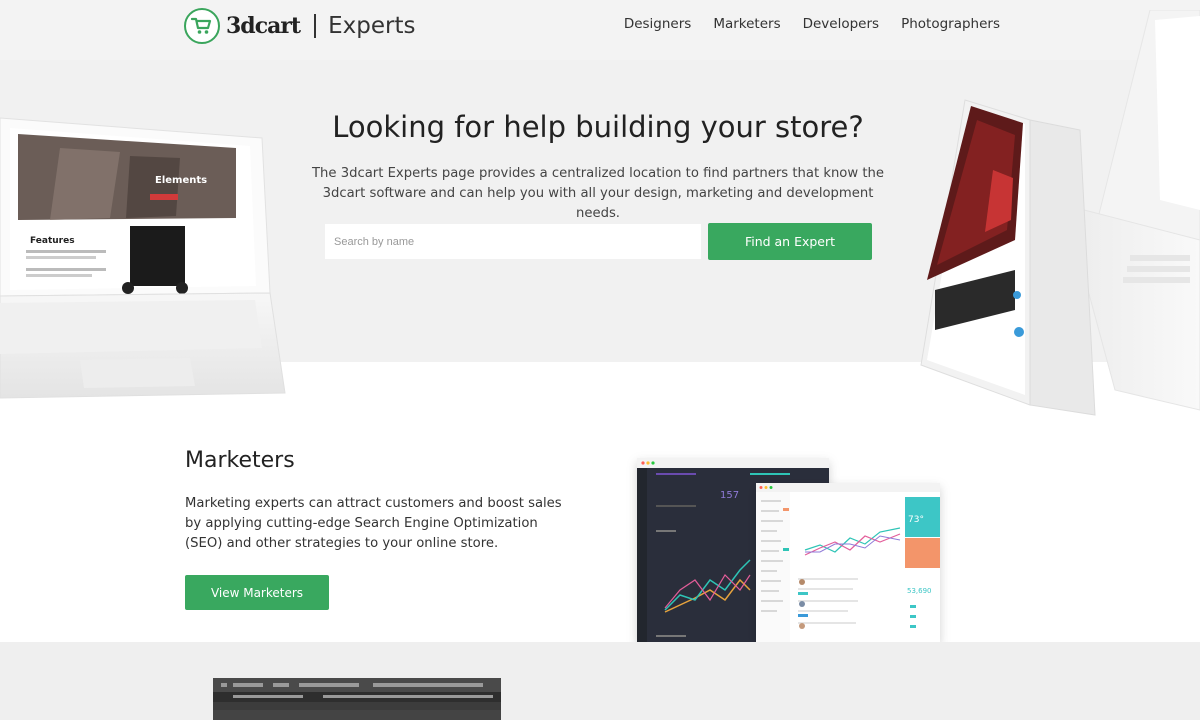  I want to click on search-input, so click(513, 241).